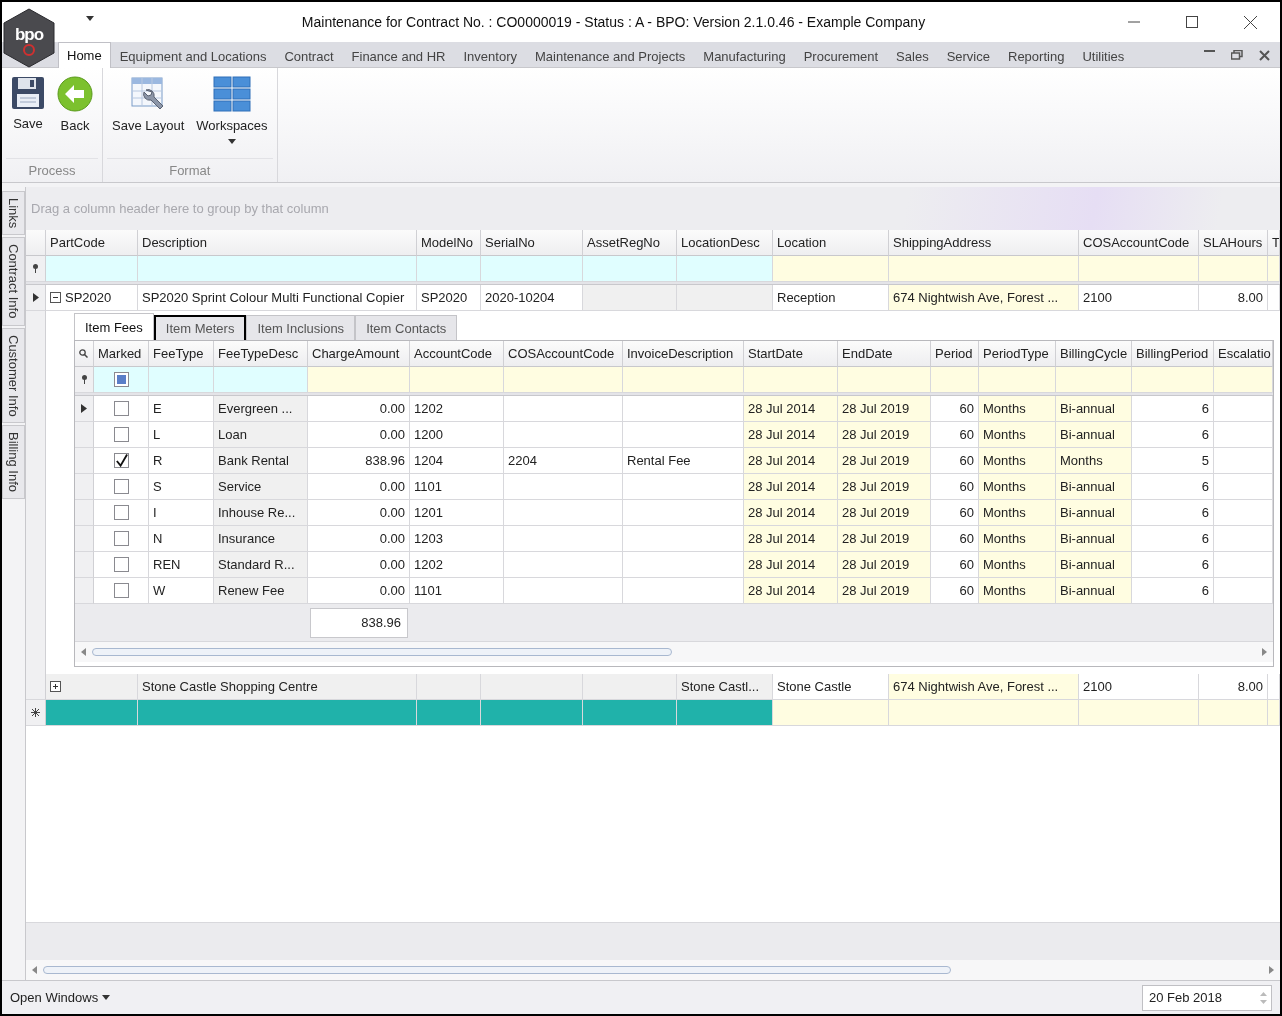  Describe the element at coordinates (1274, 243) in the screenshot. I see `column-header: T` at that location.